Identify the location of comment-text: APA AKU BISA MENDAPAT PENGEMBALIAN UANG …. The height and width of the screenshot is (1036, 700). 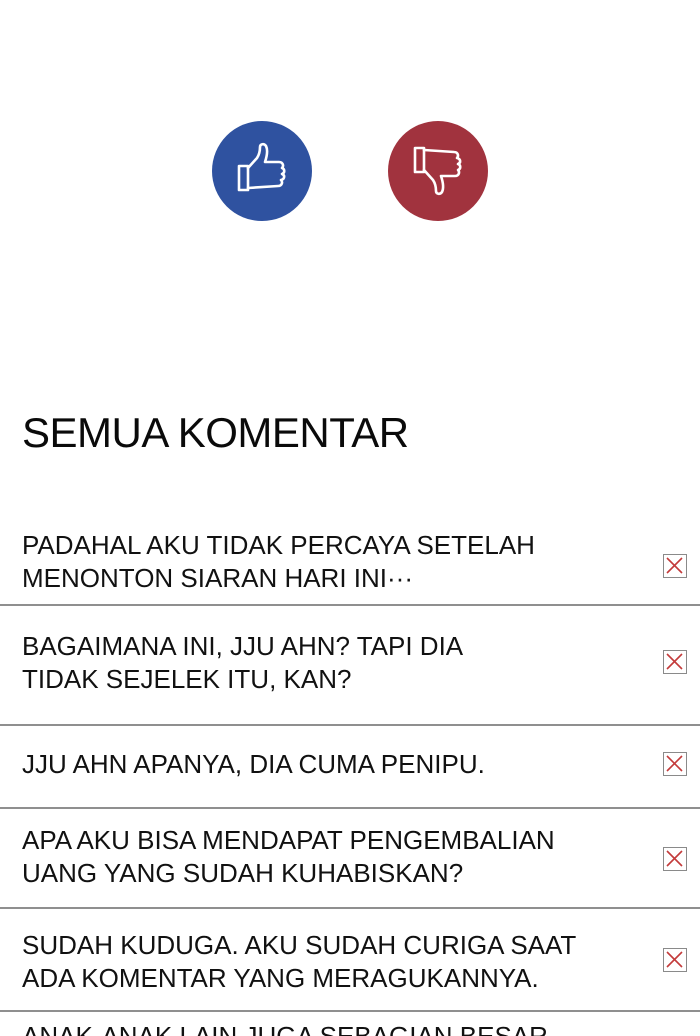
(288, 856).